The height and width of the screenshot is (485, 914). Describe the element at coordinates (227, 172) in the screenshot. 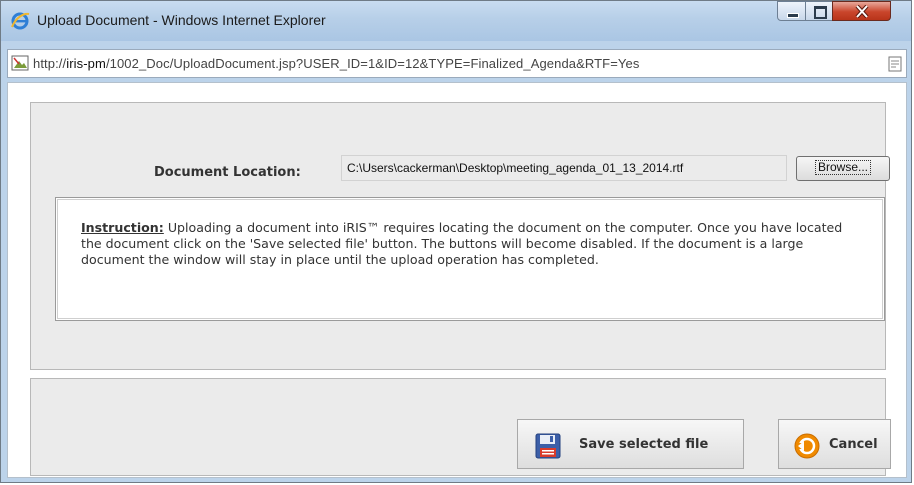

I see `document-location-label: Document Location:` at that location.